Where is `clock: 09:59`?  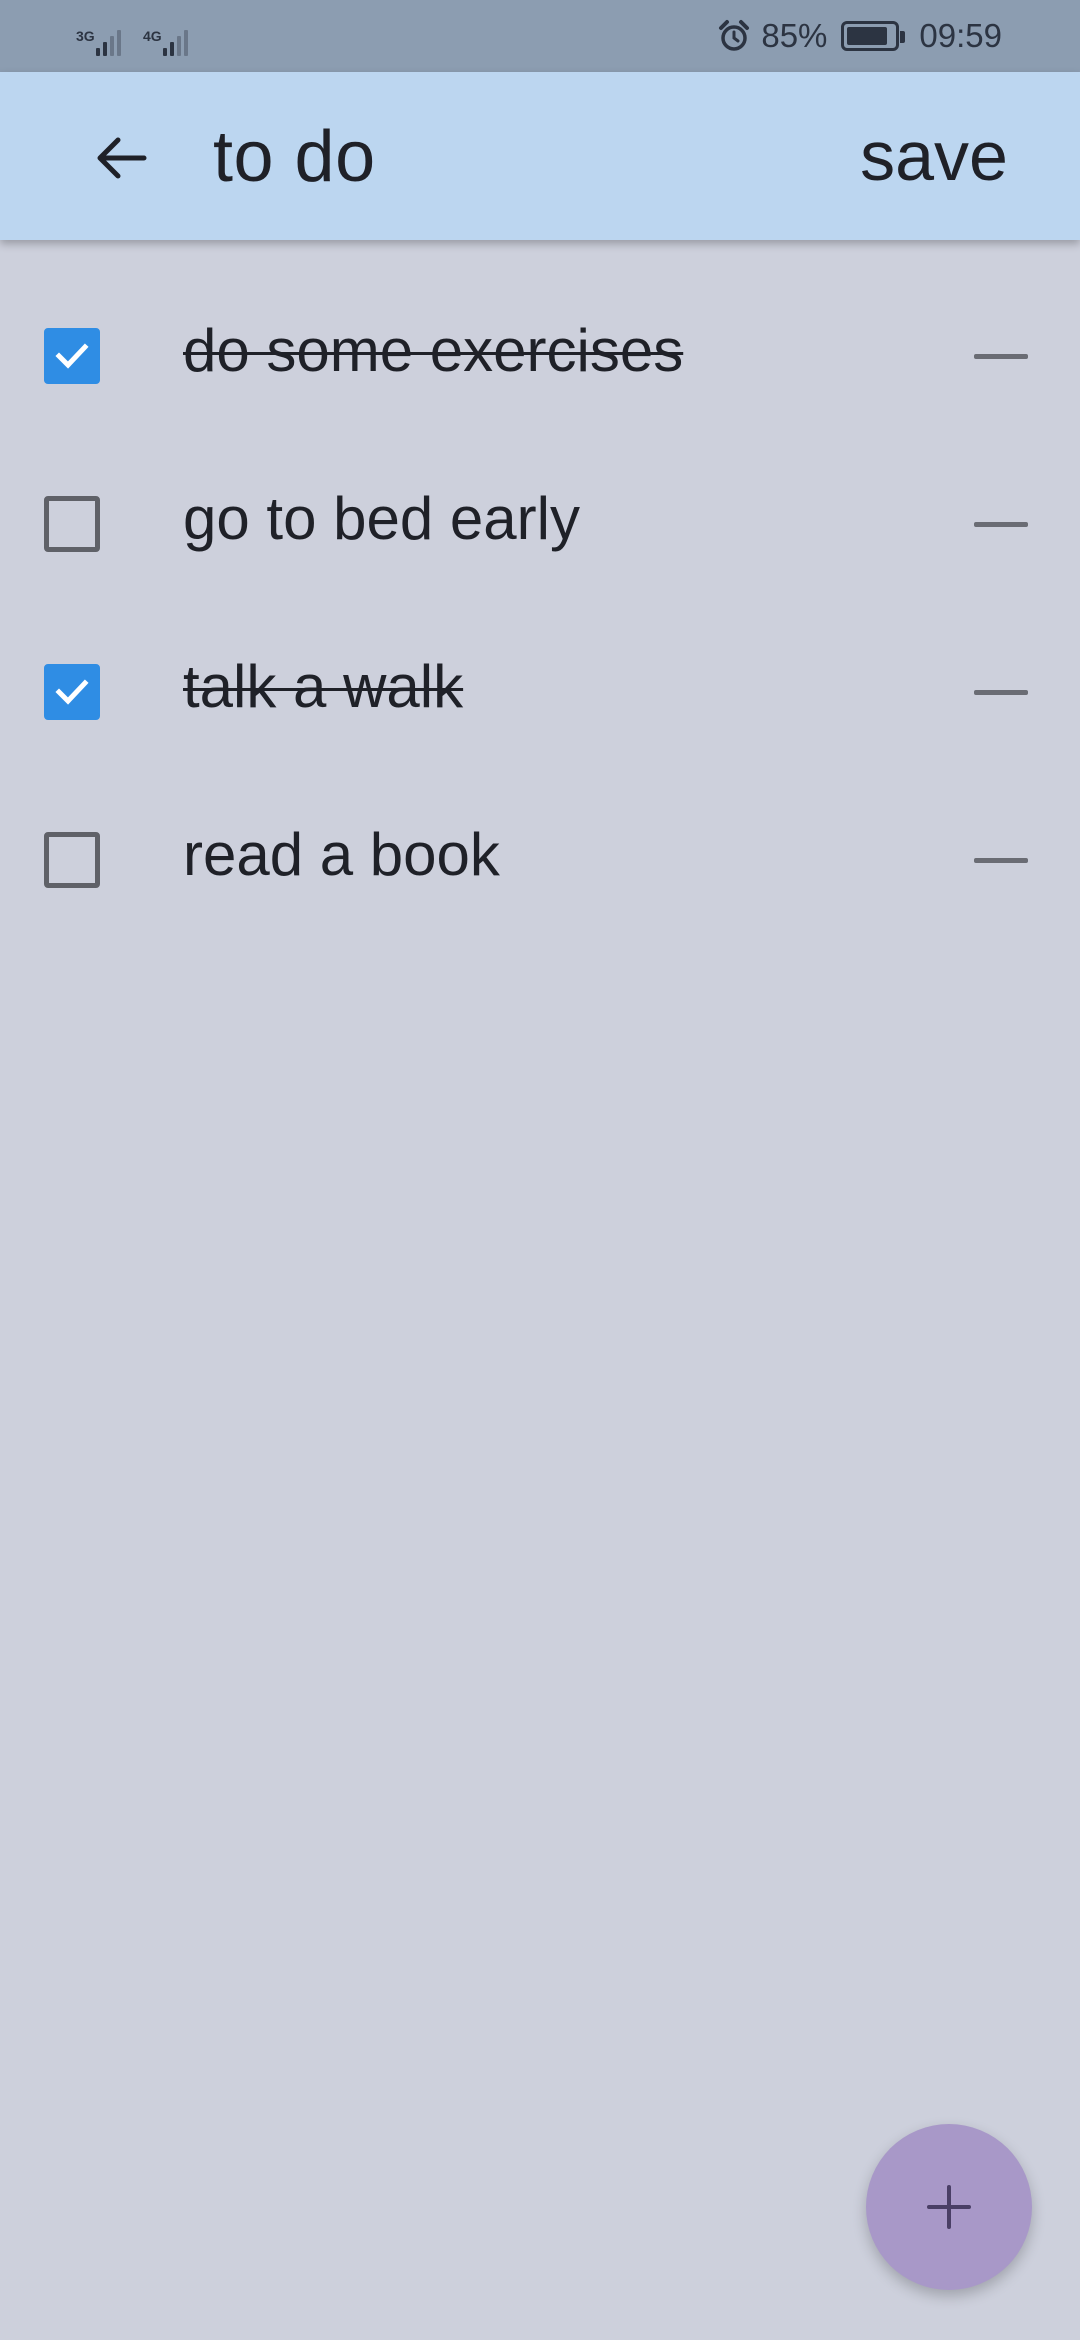
clock: 09:59 is located at coordinates (960, 35).